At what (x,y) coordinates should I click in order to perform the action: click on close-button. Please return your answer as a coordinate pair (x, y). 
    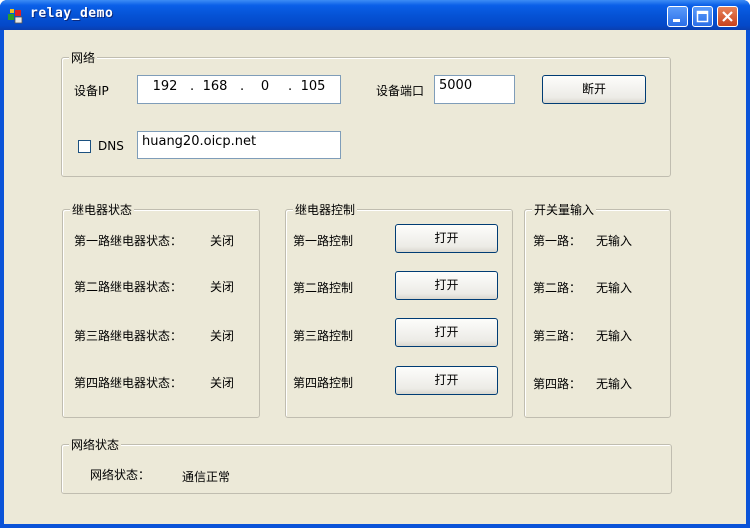
    Looking at the image, I should click on (727, 16).